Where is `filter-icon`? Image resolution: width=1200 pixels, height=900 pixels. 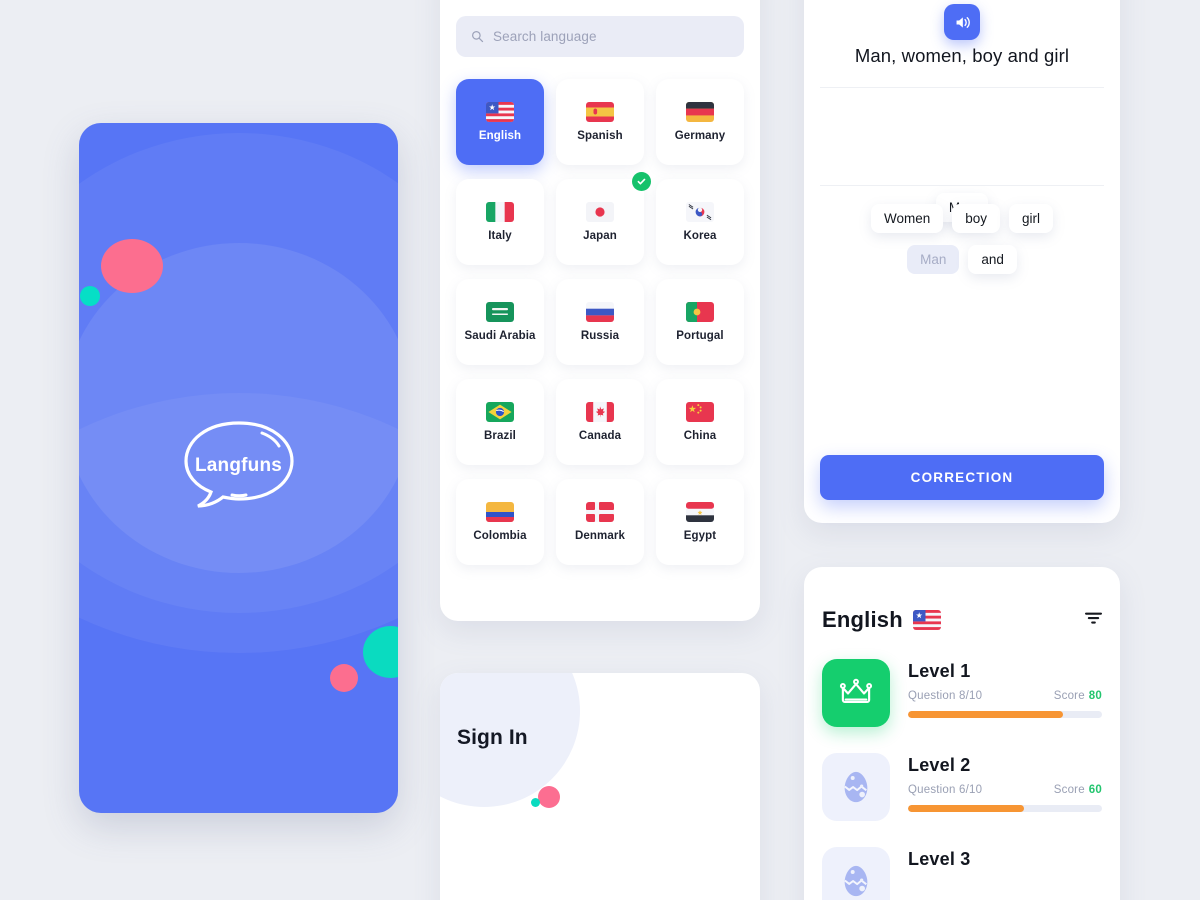 filter-icon is located at coordinates (1093, 620).